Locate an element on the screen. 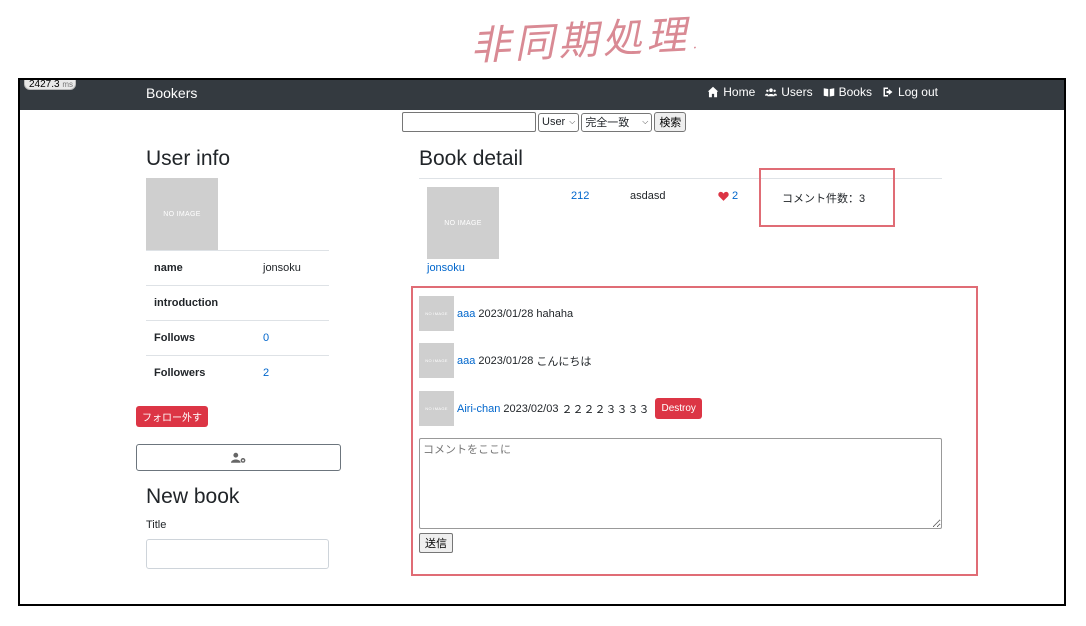 Image resolution: width=1086 pixels, height=626 pixels. comment-date: 2023/02/03 is located at coordinates (531, 408).